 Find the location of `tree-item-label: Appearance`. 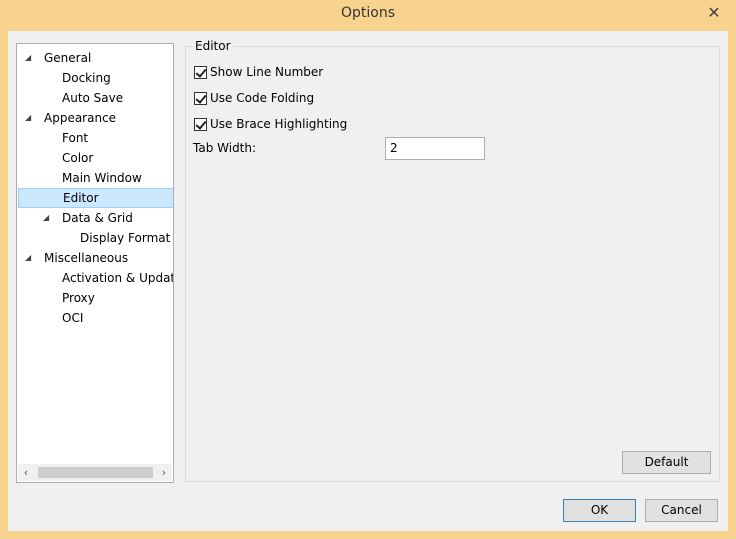

tree-item-label: Appearance is located at coordinates (80, 118).